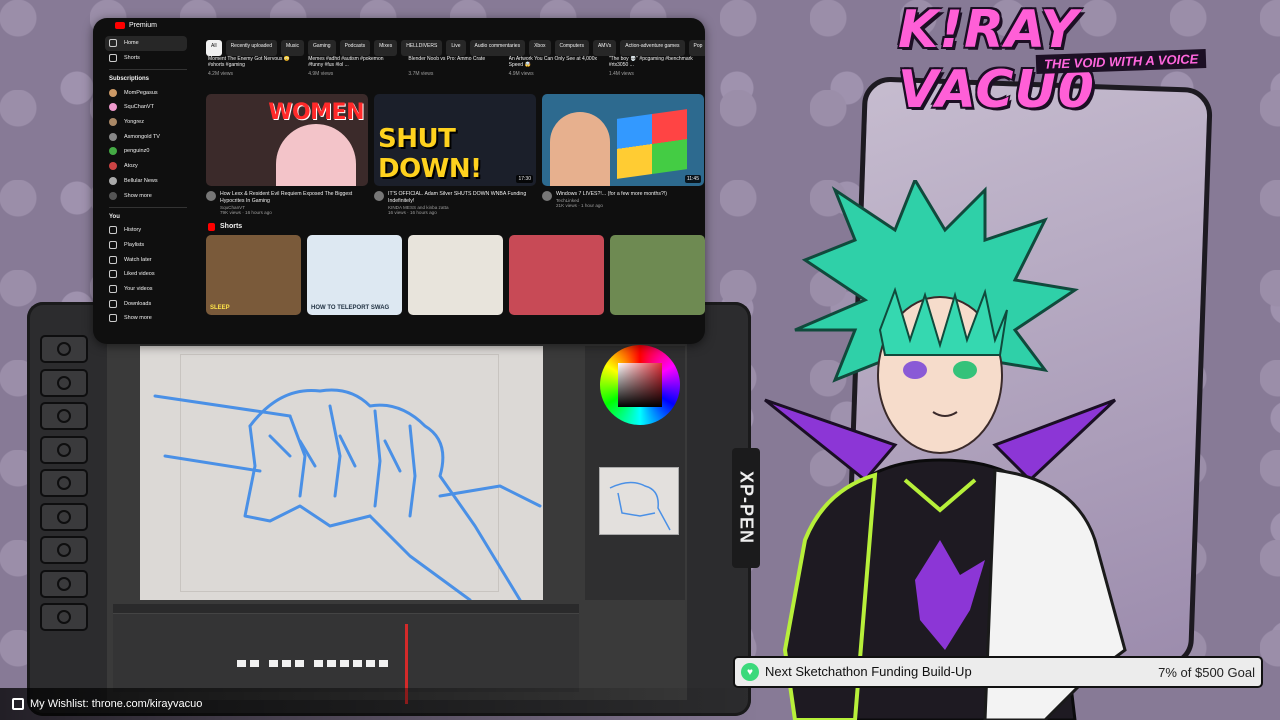 The height and width of the screenshot is (720, 1280). I want to click on subscription-item: Bellular News, so click(148, 181).